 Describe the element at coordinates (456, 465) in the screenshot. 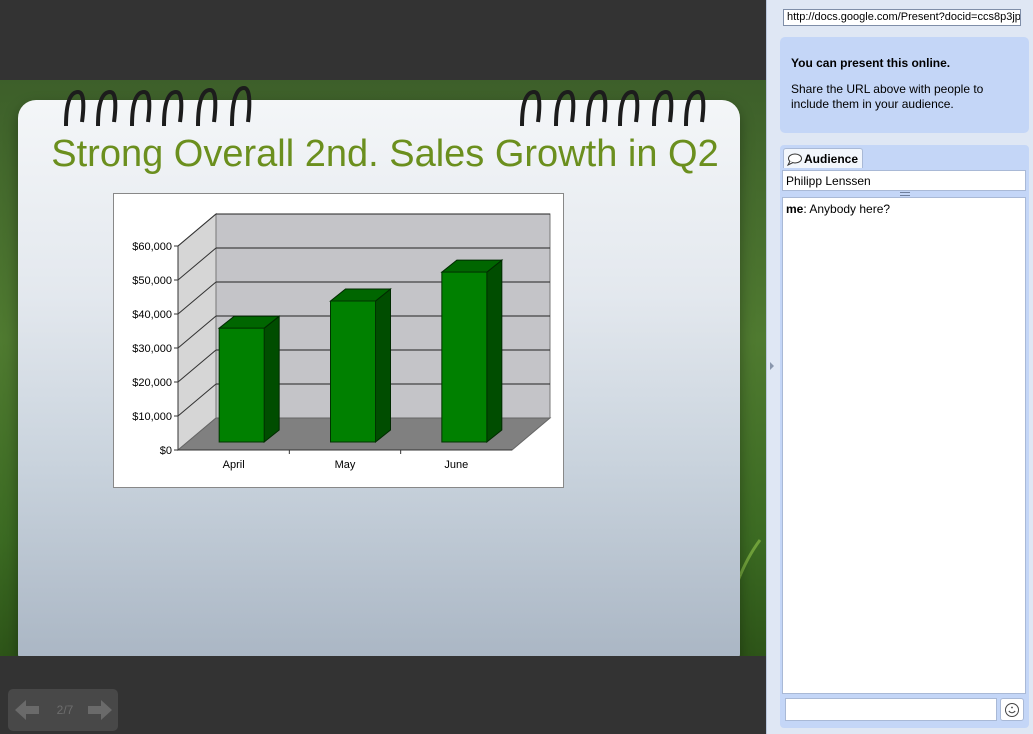

I see `x-tick-label: June` at that location.